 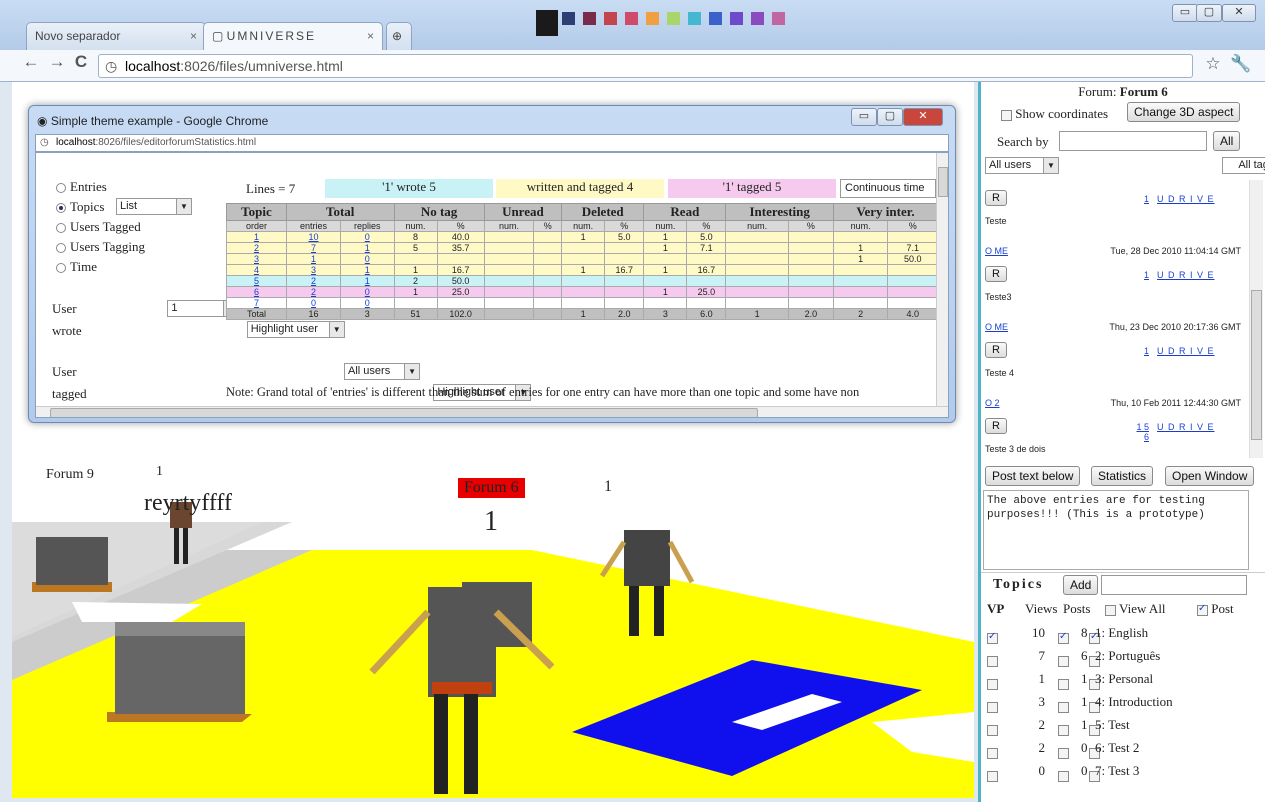 What do you see at coordinates (1122, 476) in the screenshot?
I see `statistics-button: Statistics` at bounding box center [1122, 476].